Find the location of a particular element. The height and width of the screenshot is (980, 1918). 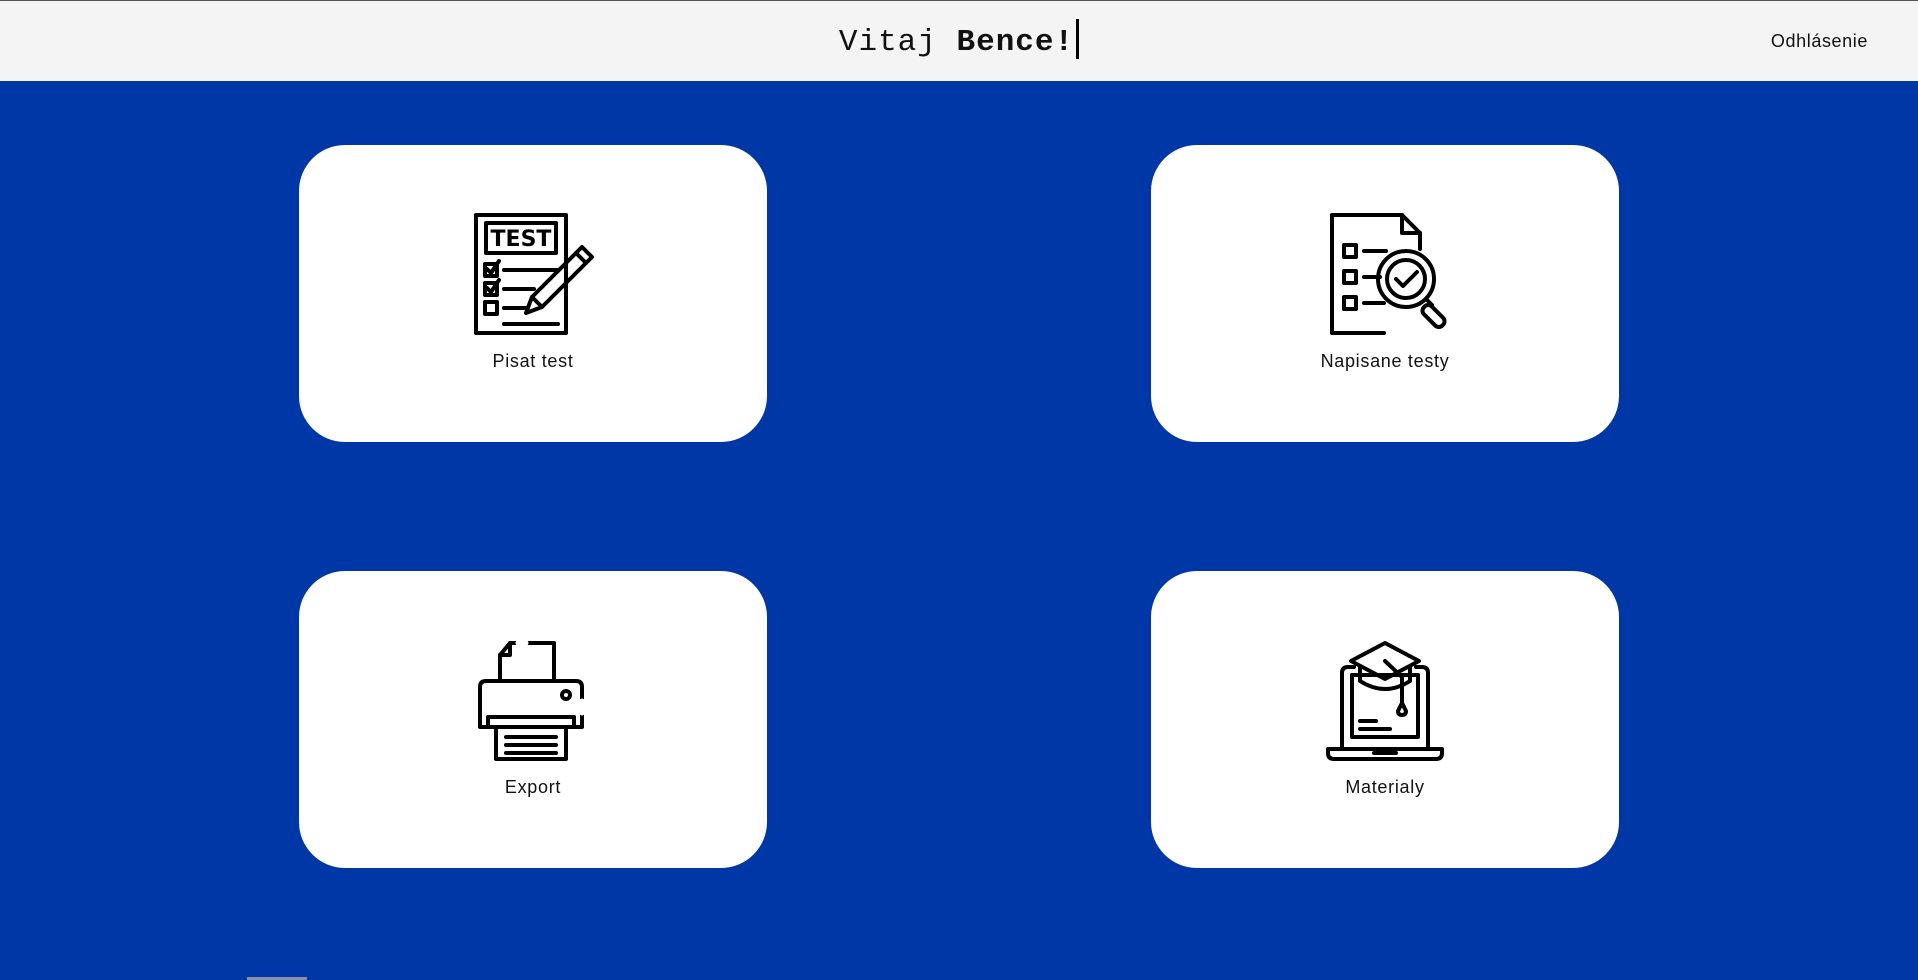

card-label: Export is located at coordinates (533, 787).